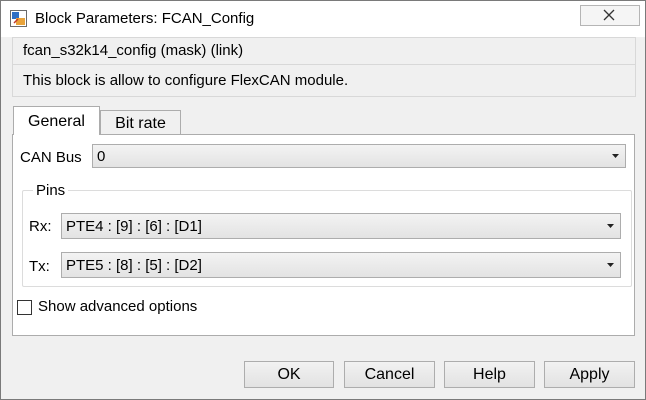  What do you see at coordinates (51, 157) in the screenshot?
I see `can-bus-label: CAN Bus` at bounding box center [51, 157].